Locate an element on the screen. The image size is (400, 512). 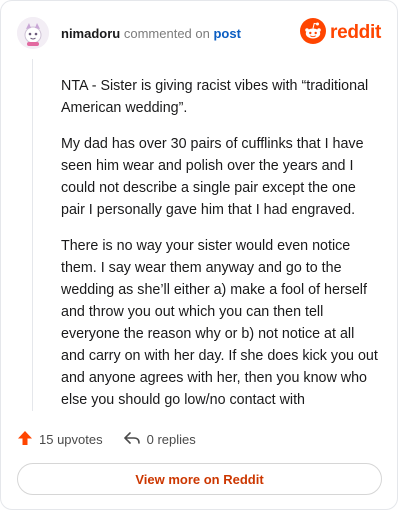
post-link: post is located at coordinates (226, 33).